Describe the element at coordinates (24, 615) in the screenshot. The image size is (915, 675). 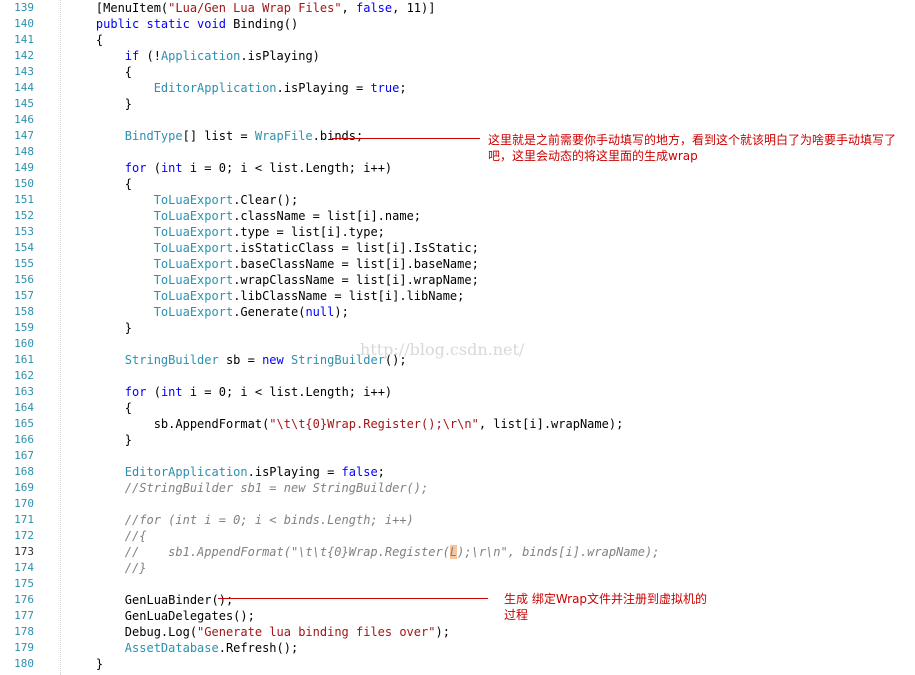
I see `line-number: 177` at that location.